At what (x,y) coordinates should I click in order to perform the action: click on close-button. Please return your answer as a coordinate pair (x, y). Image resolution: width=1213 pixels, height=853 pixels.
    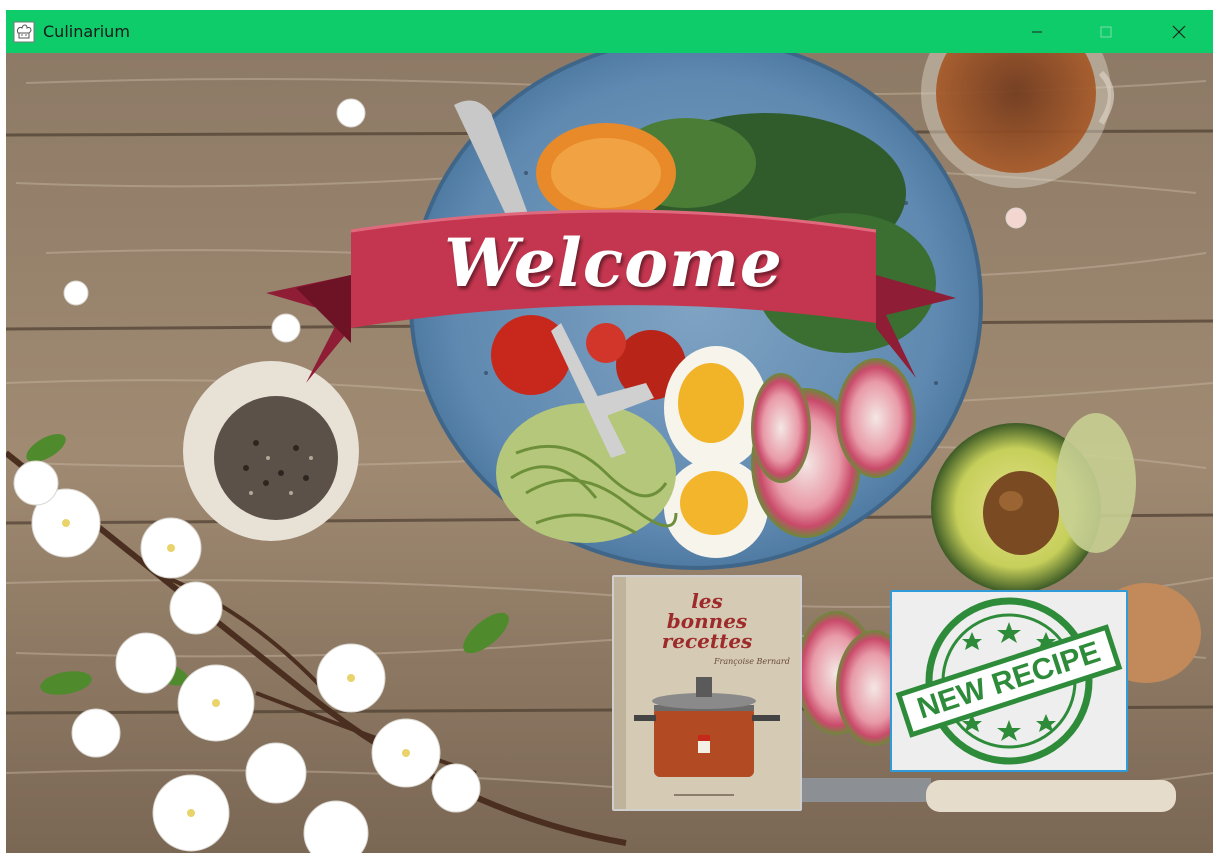
    Looking at the image, I should click on (1179, 31).